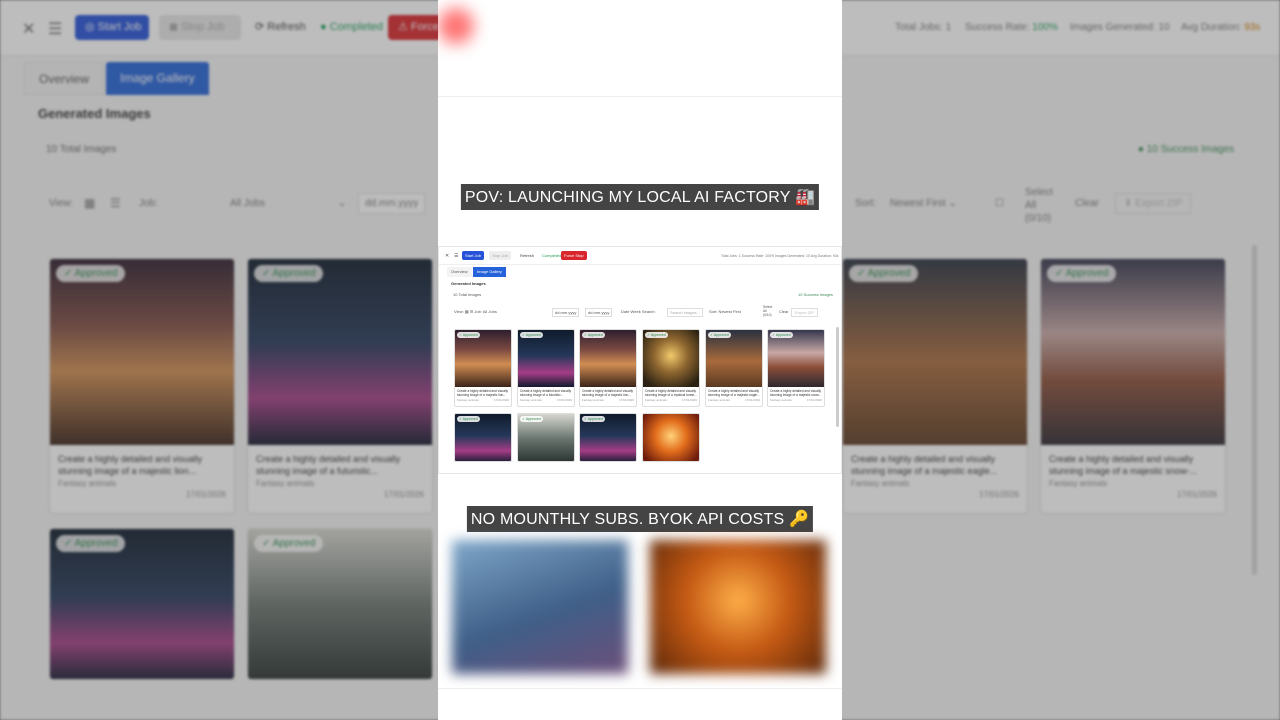 The width and height of the screenshot is (1280, 720). I want to click on mini-title: Generated Images, so click(468, 283).